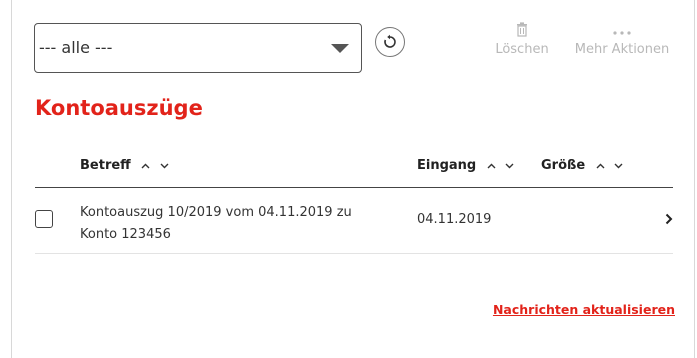  What do you see at coordinates (522, 32) in the screenshot?
I see `trash-icon` at bounding box center [522, 32].